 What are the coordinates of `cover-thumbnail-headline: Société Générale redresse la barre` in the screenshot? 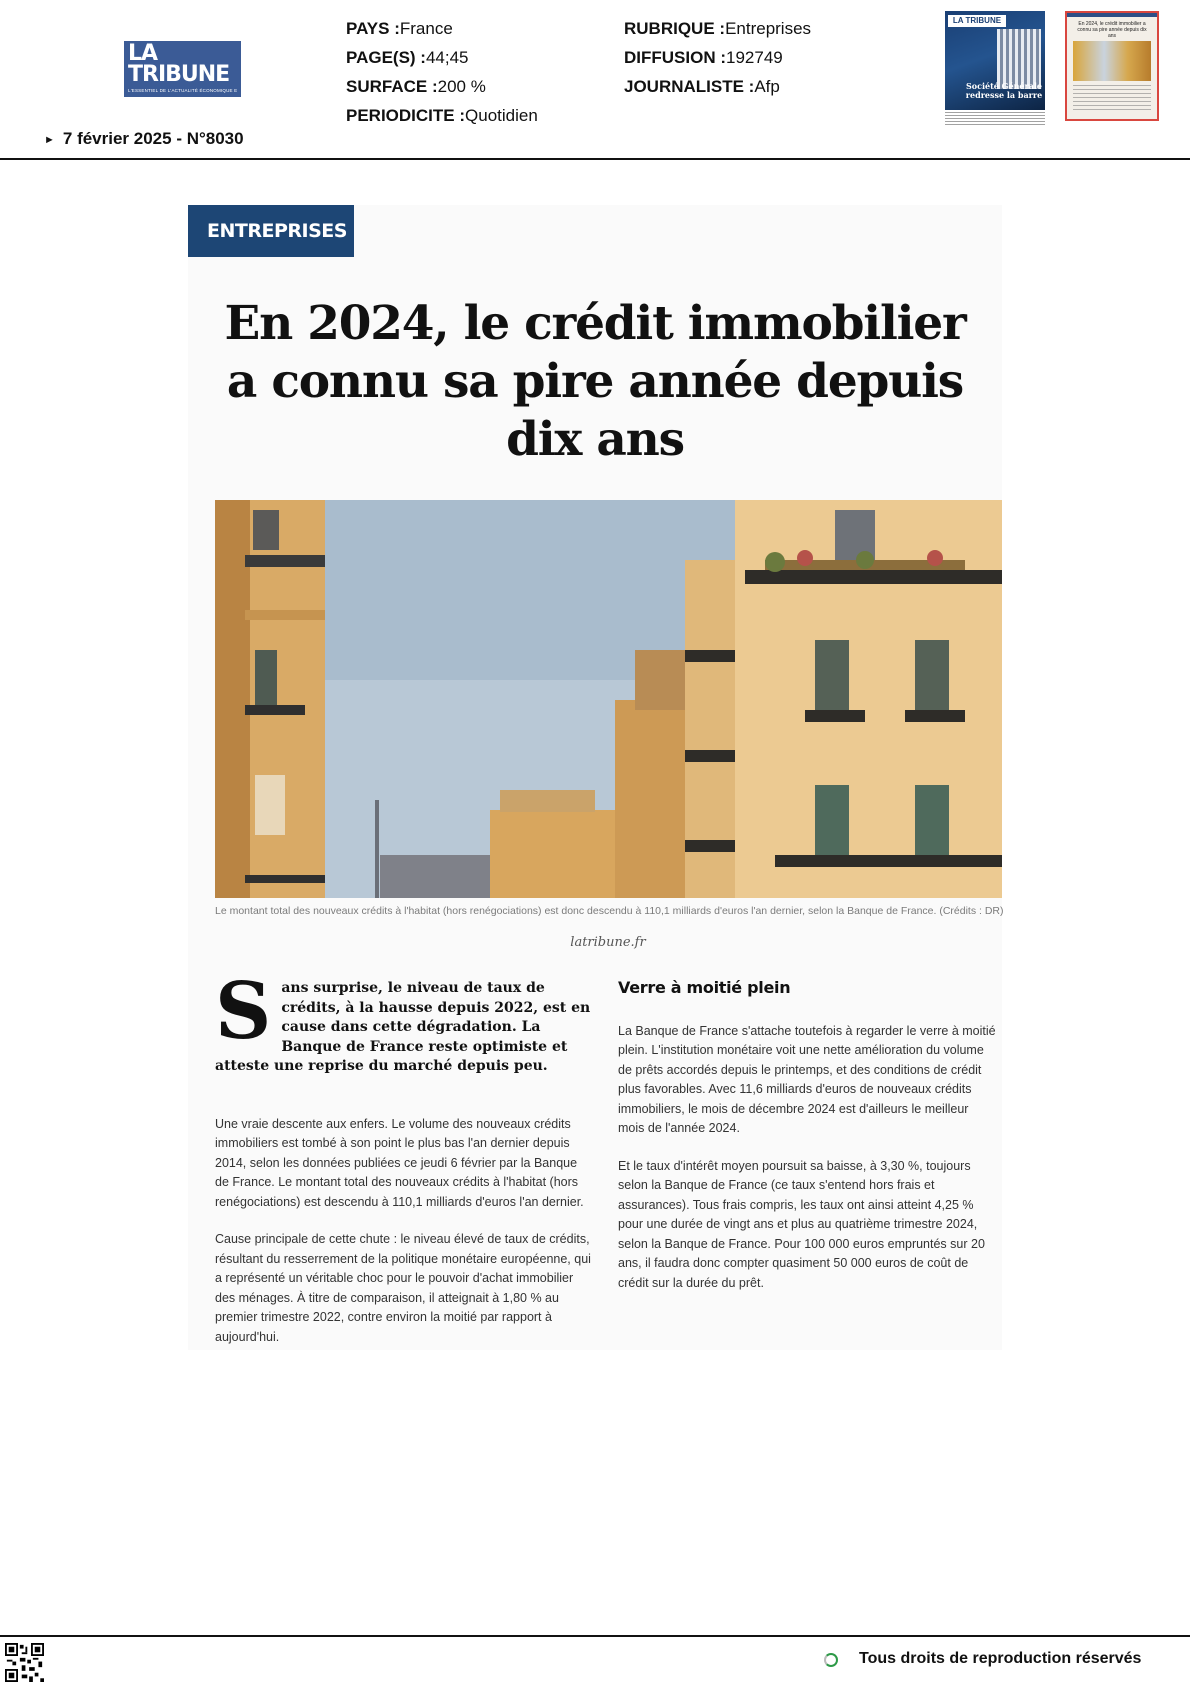 It's located at (1004, 90).